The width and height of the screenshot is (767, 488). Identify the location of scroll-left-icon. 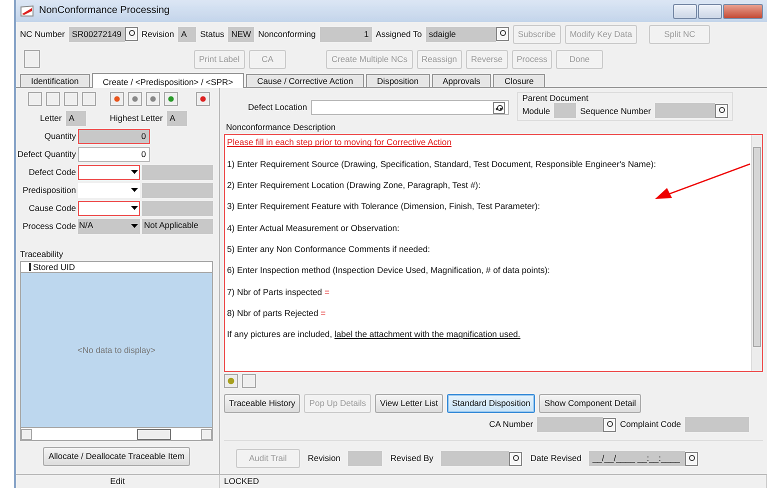
(26, 434).